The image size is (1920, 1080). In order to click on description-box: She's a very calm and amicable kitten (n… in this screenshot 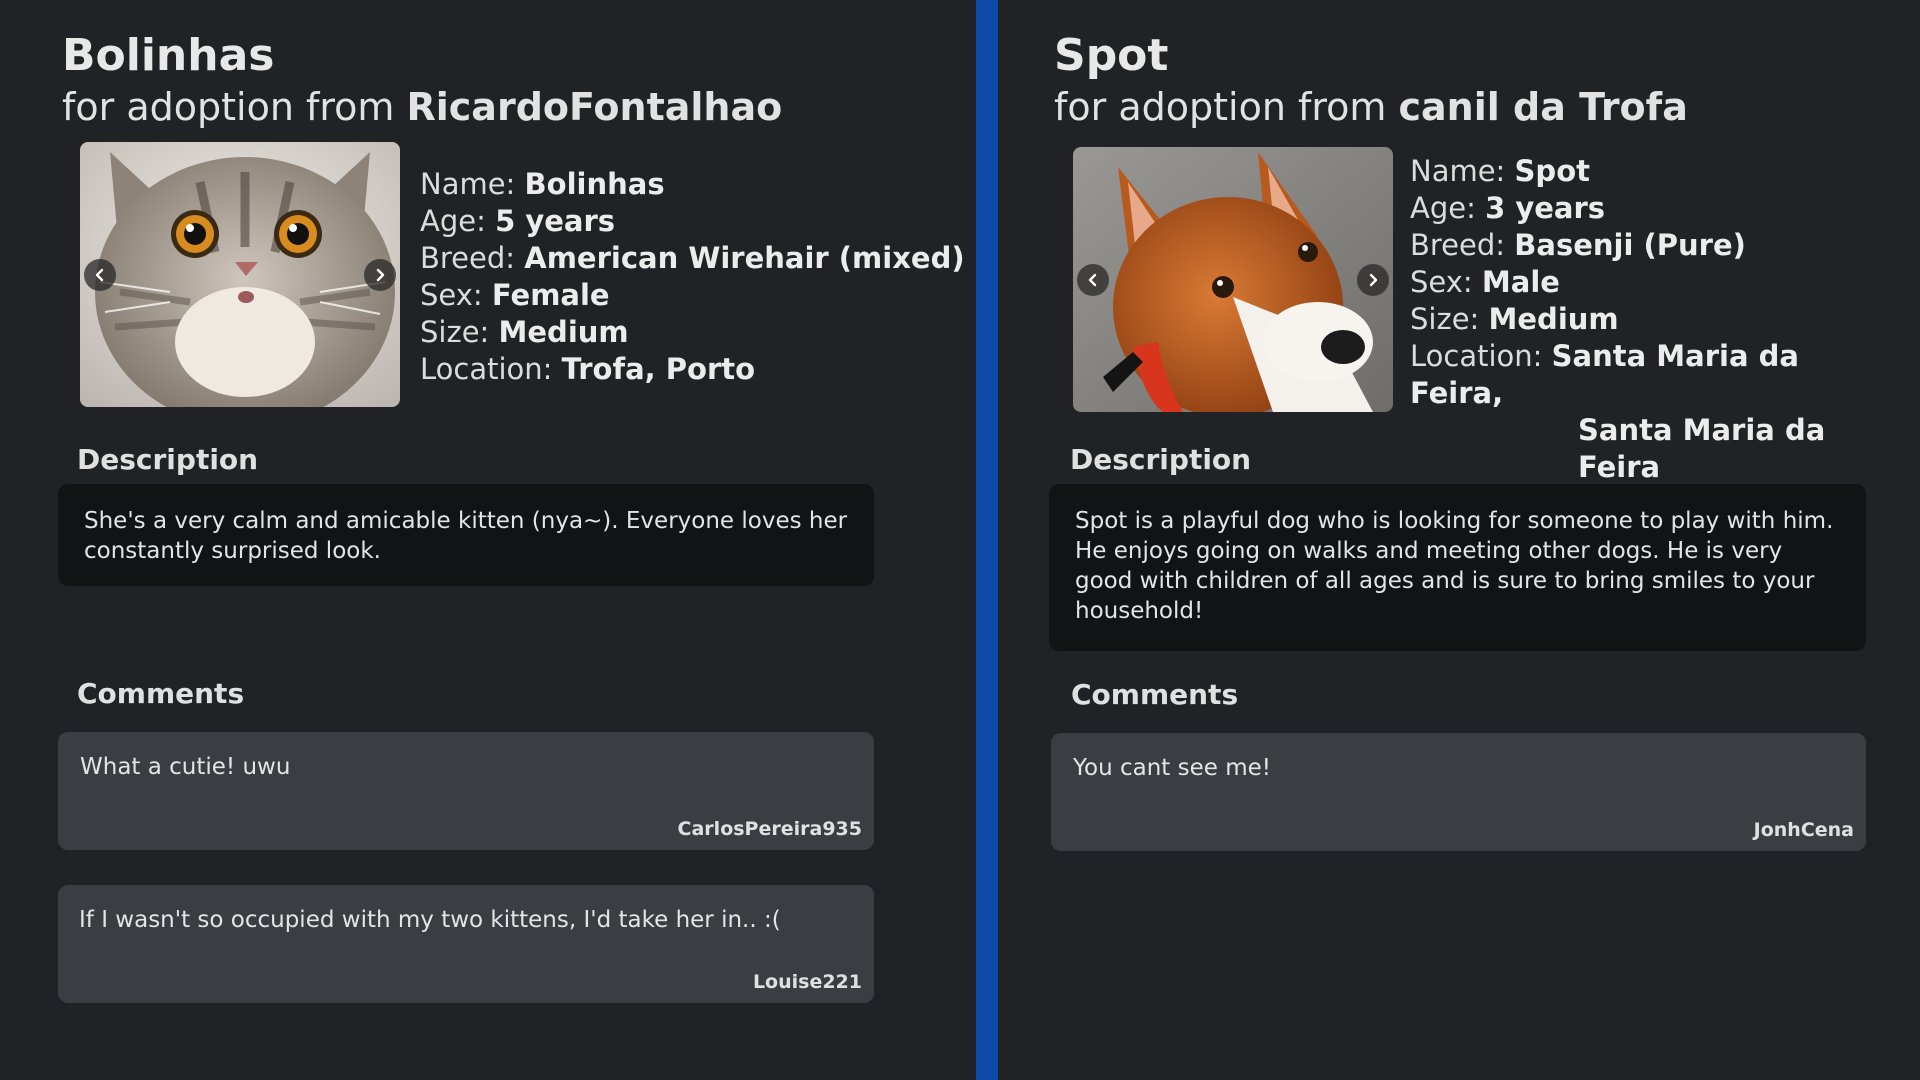, I will do `click(466, 535)`.